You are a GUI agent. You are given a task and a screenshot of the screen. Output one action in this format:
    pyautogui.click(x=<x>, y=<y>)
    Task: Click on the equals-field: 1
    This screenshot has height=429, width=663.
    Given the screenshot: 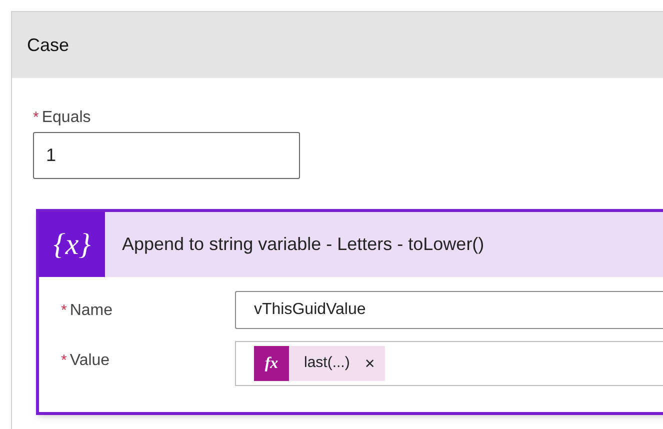 What is the action you would take?
    pyautogui.click(x=166, y=155)
    